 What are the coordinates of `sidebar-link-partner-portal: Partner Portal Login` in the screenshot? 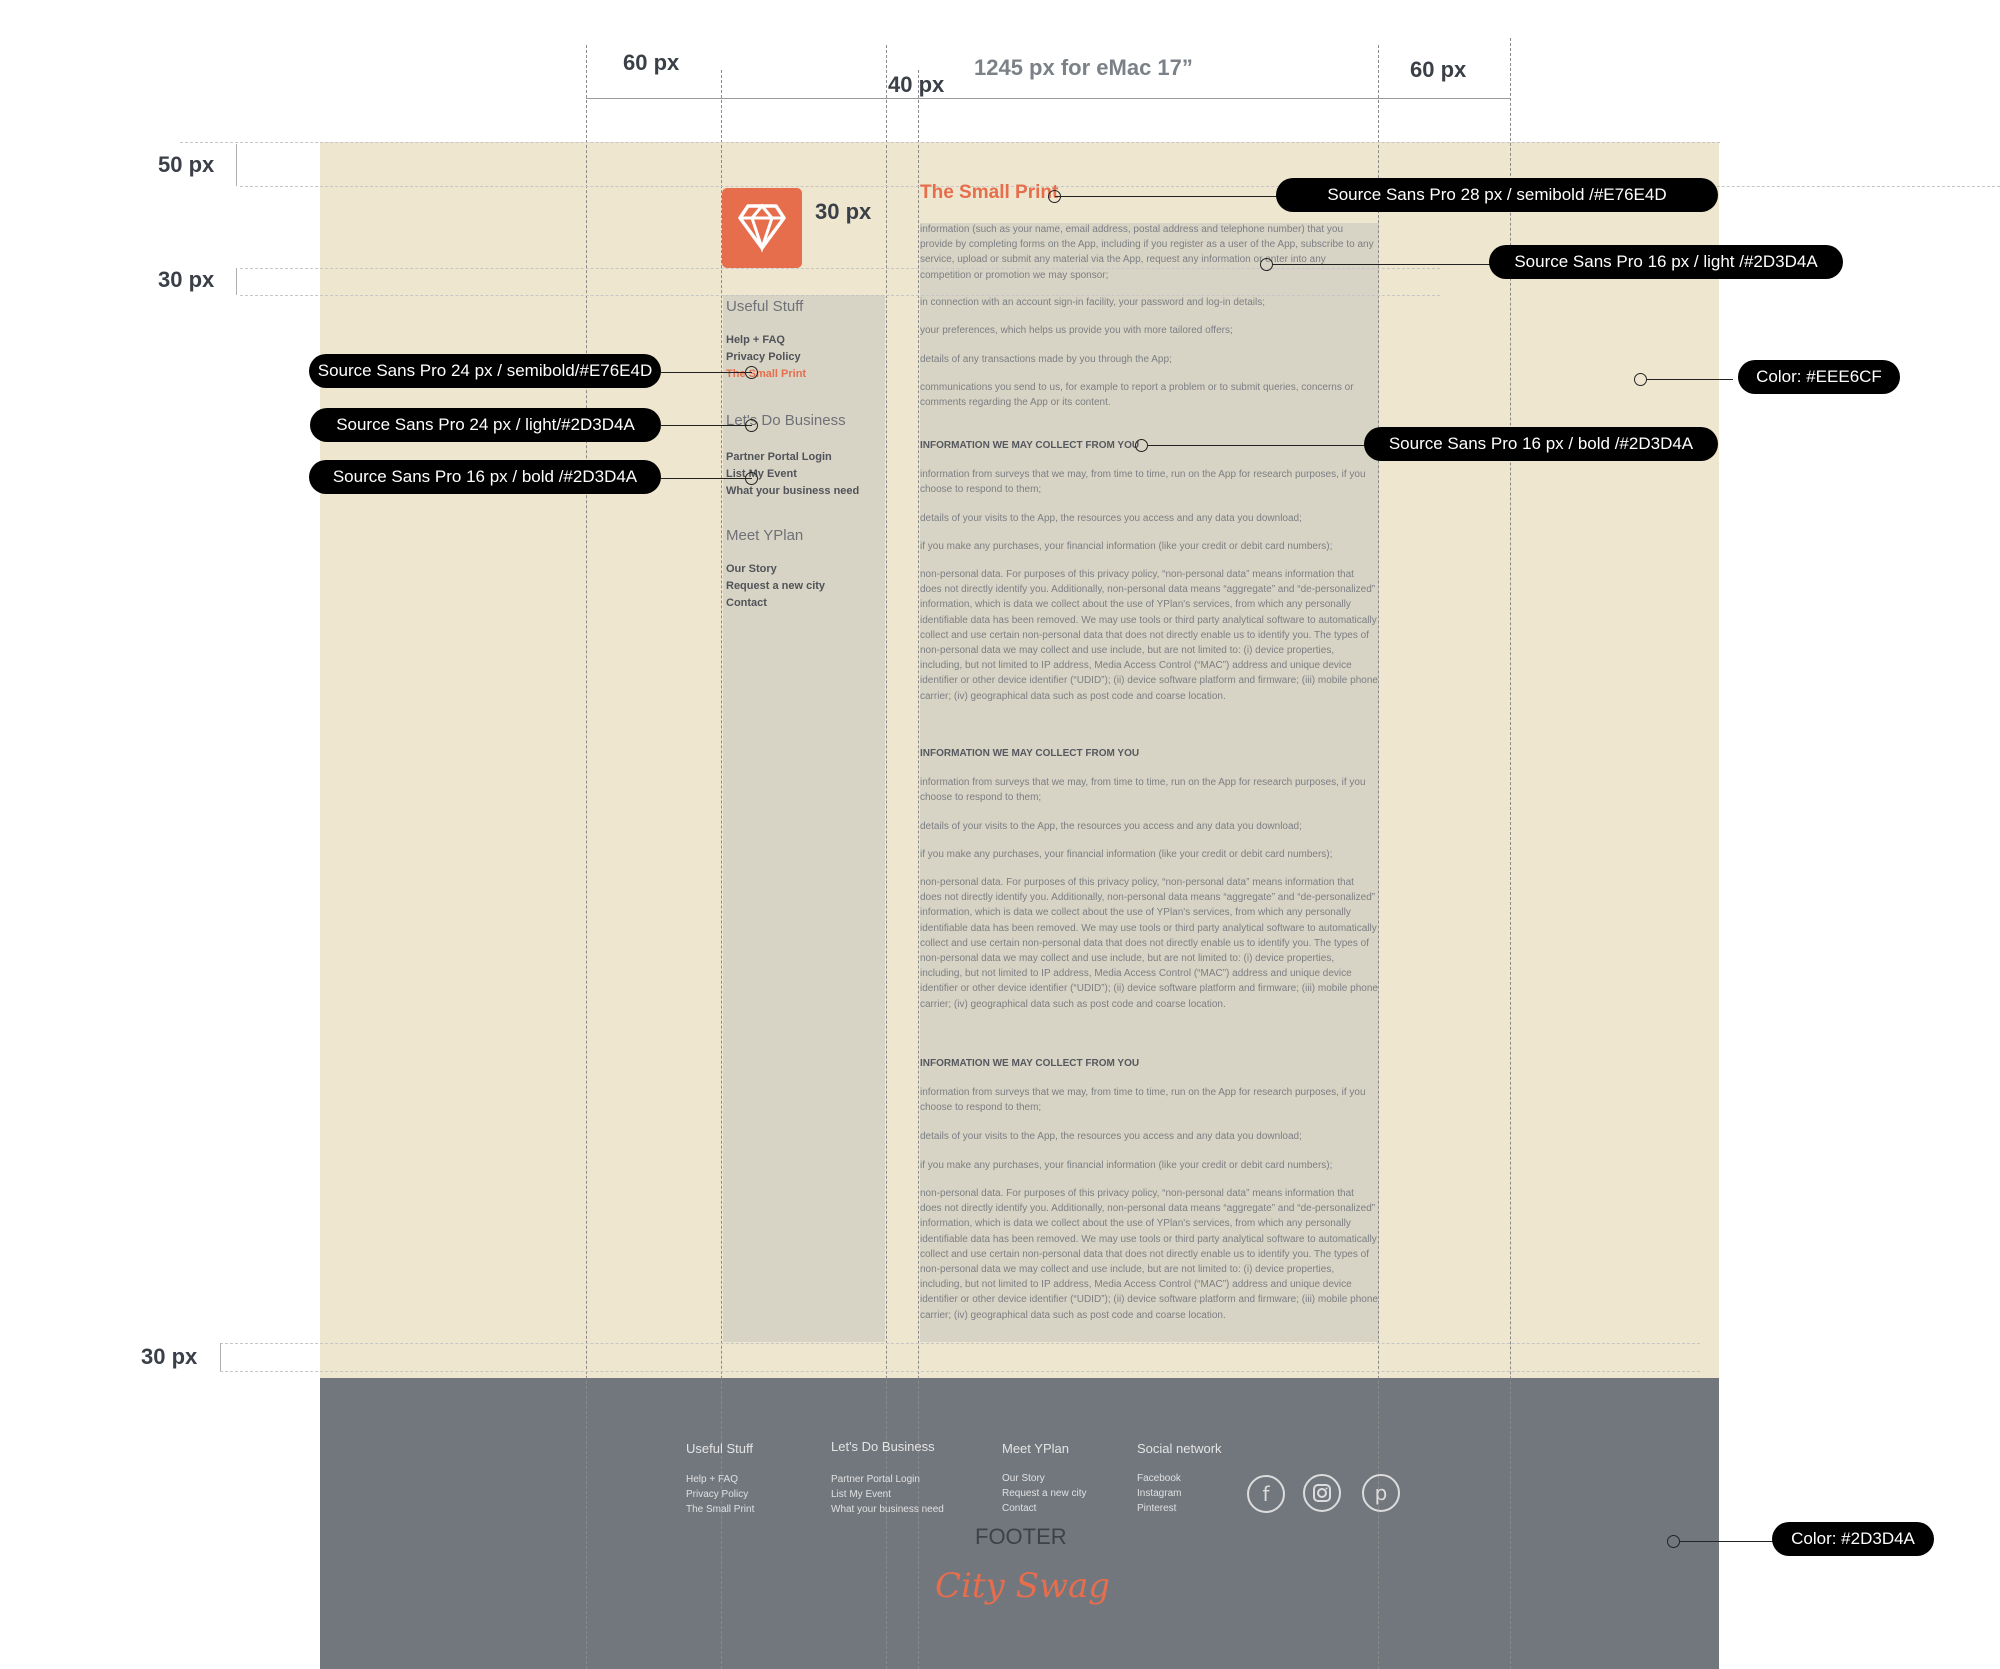 It's located at (779, 457).